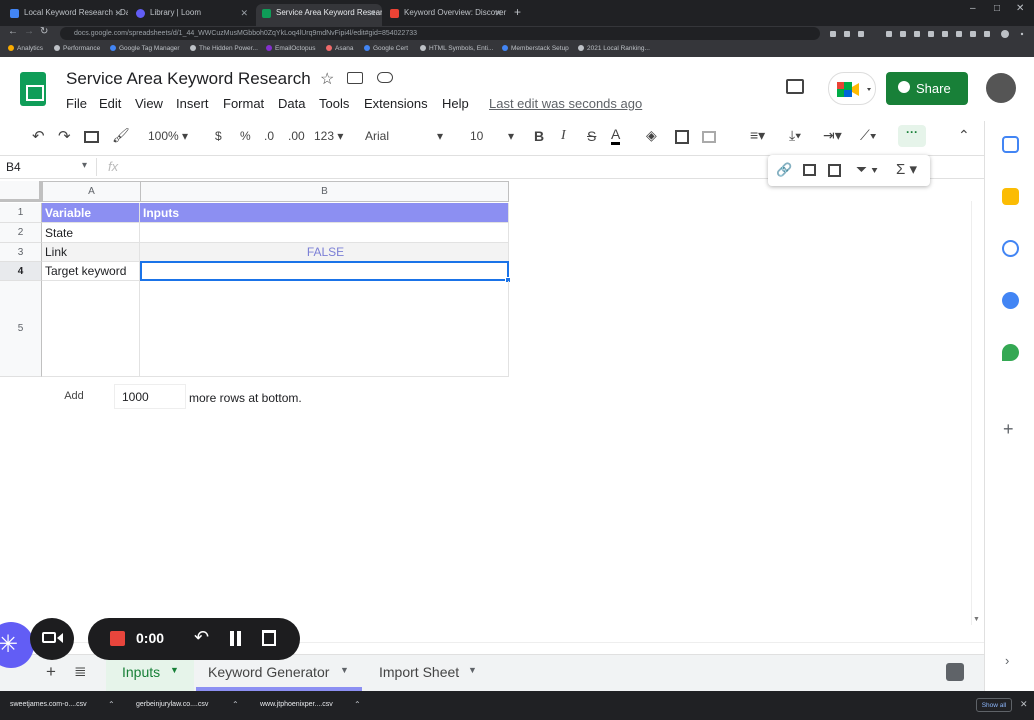 The image size is (1034, 720). I want to click on stop-recording-icon, so click(117, 638).